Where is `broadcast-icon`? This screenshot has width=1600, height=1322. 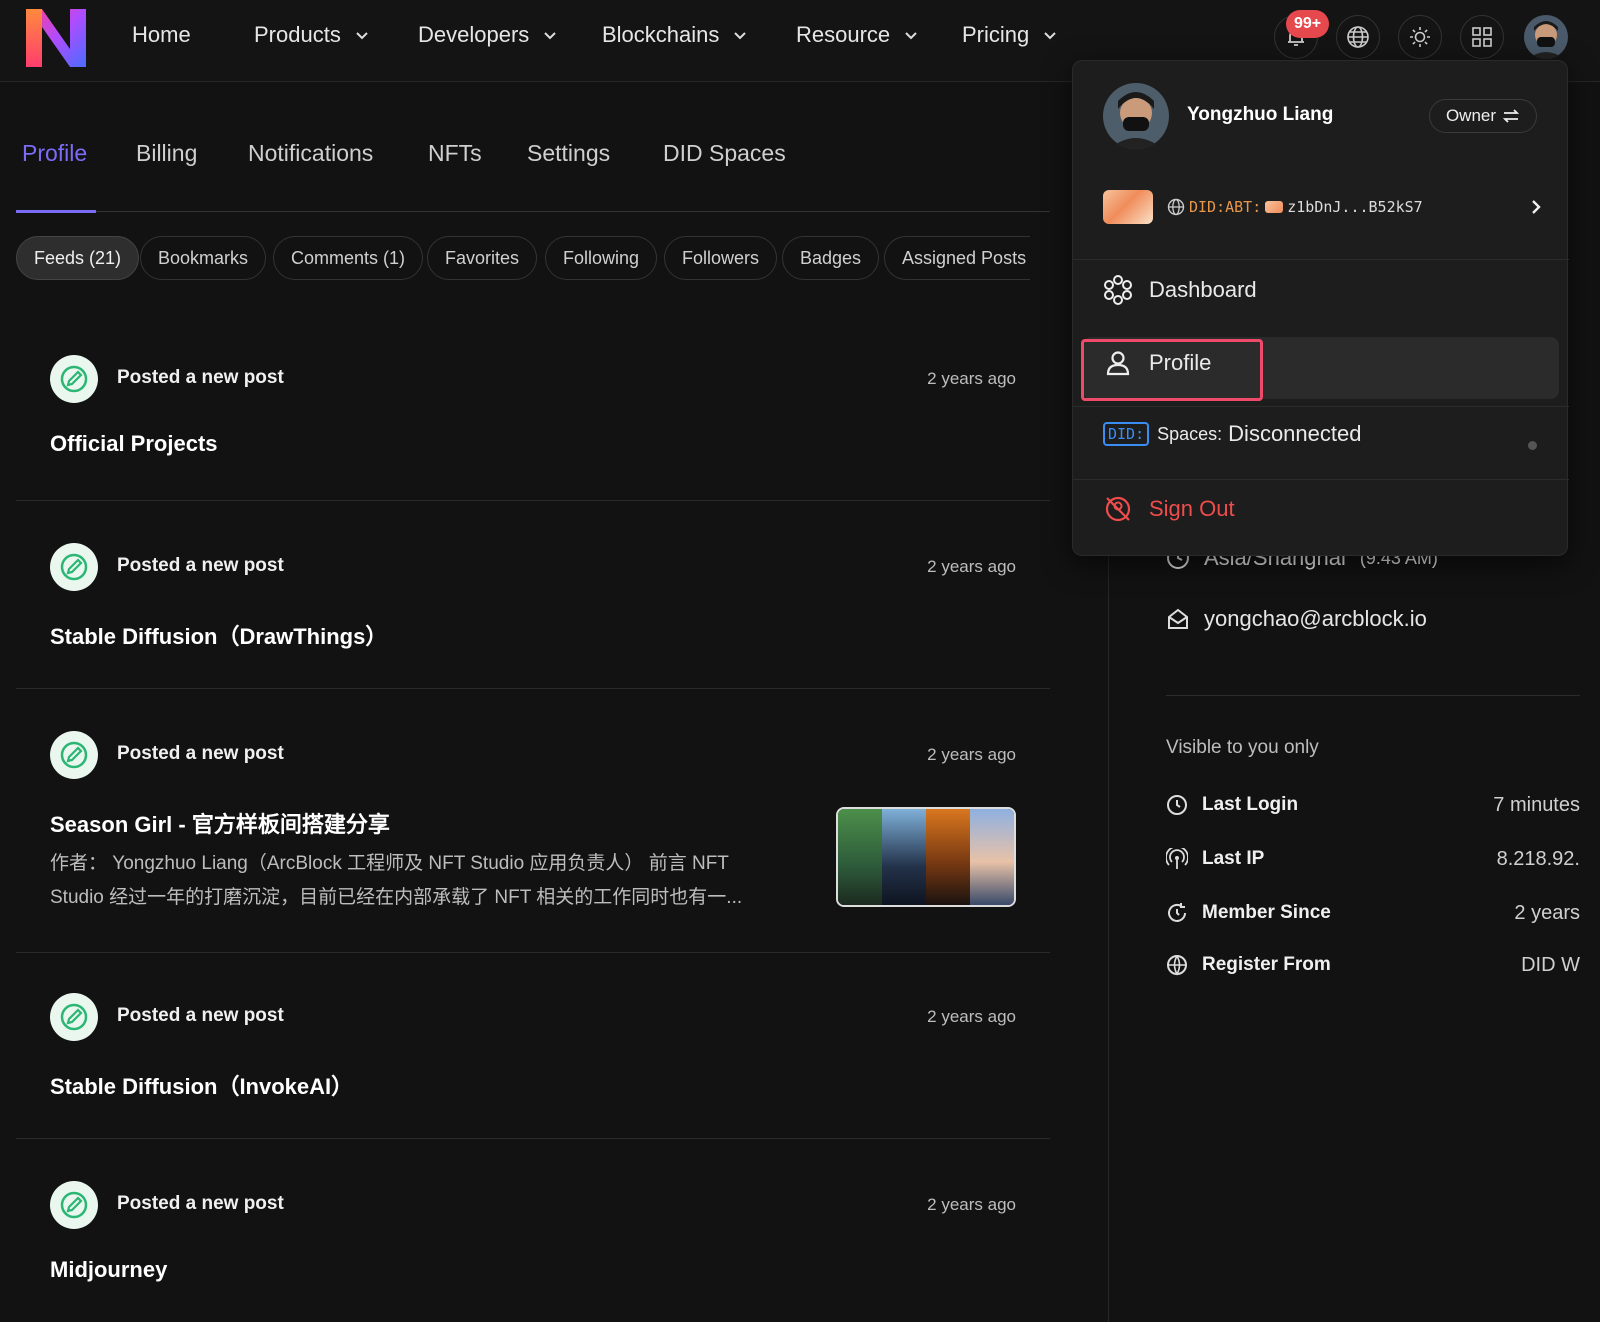 broadcast-icon is located at coordinates (1177, 858).